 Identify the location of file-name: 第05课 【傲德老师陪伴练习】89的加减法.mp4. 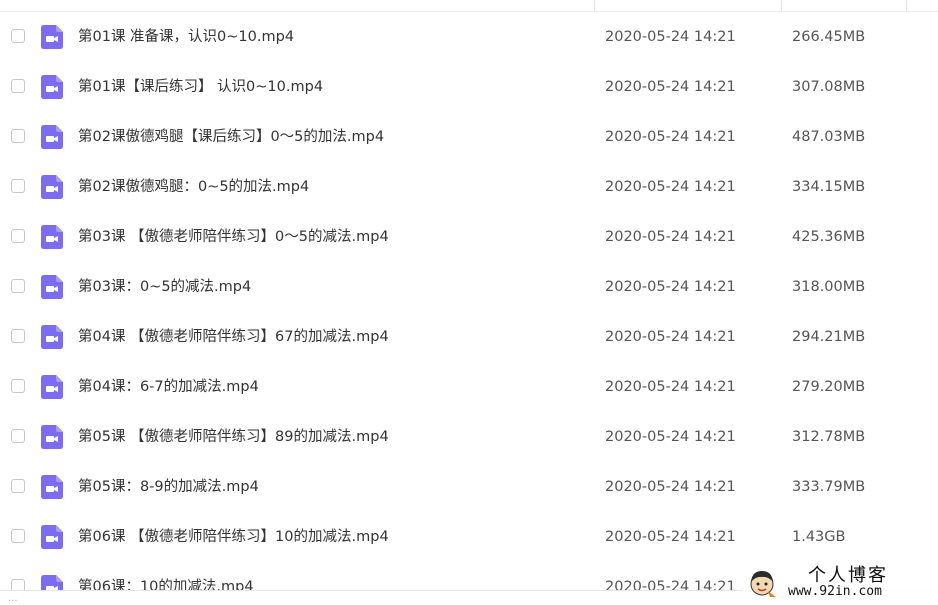
(233, 437).